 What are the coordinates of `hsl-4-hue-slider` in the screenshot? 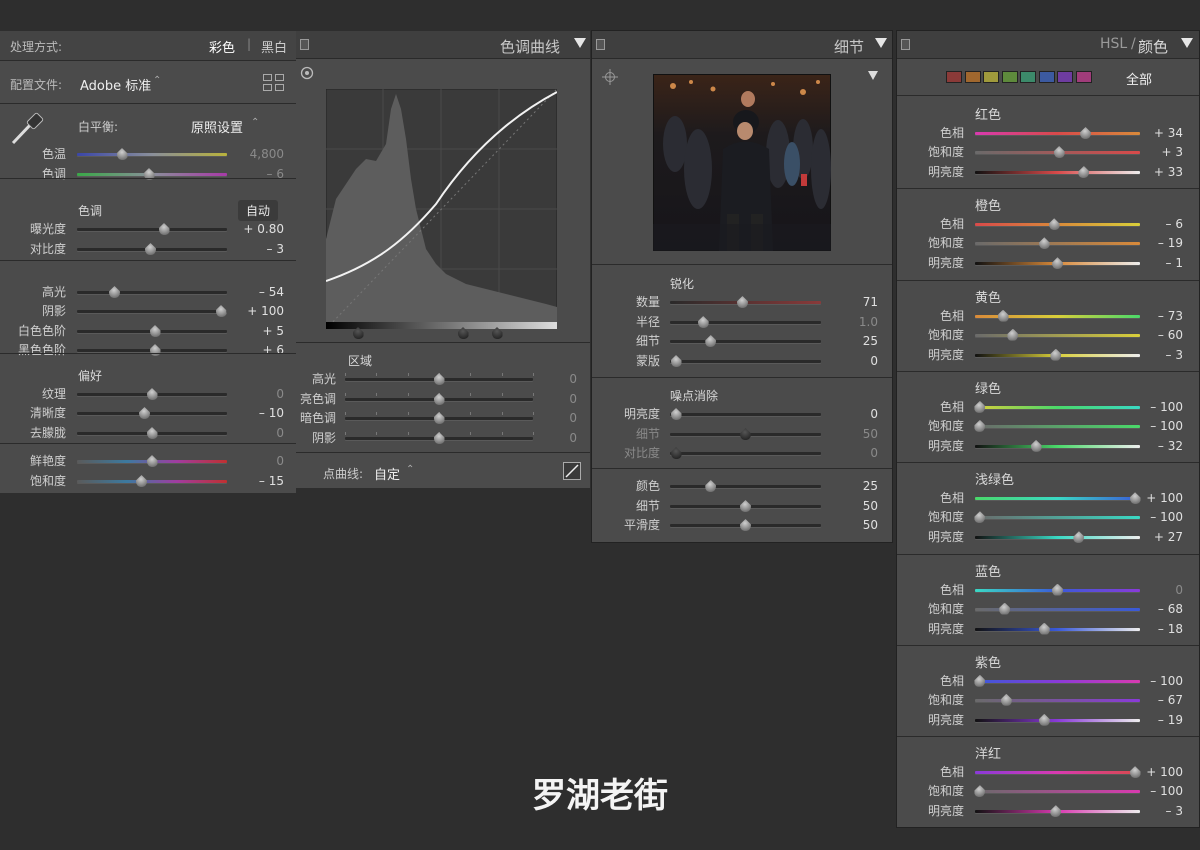 It's located at (1057, 407).